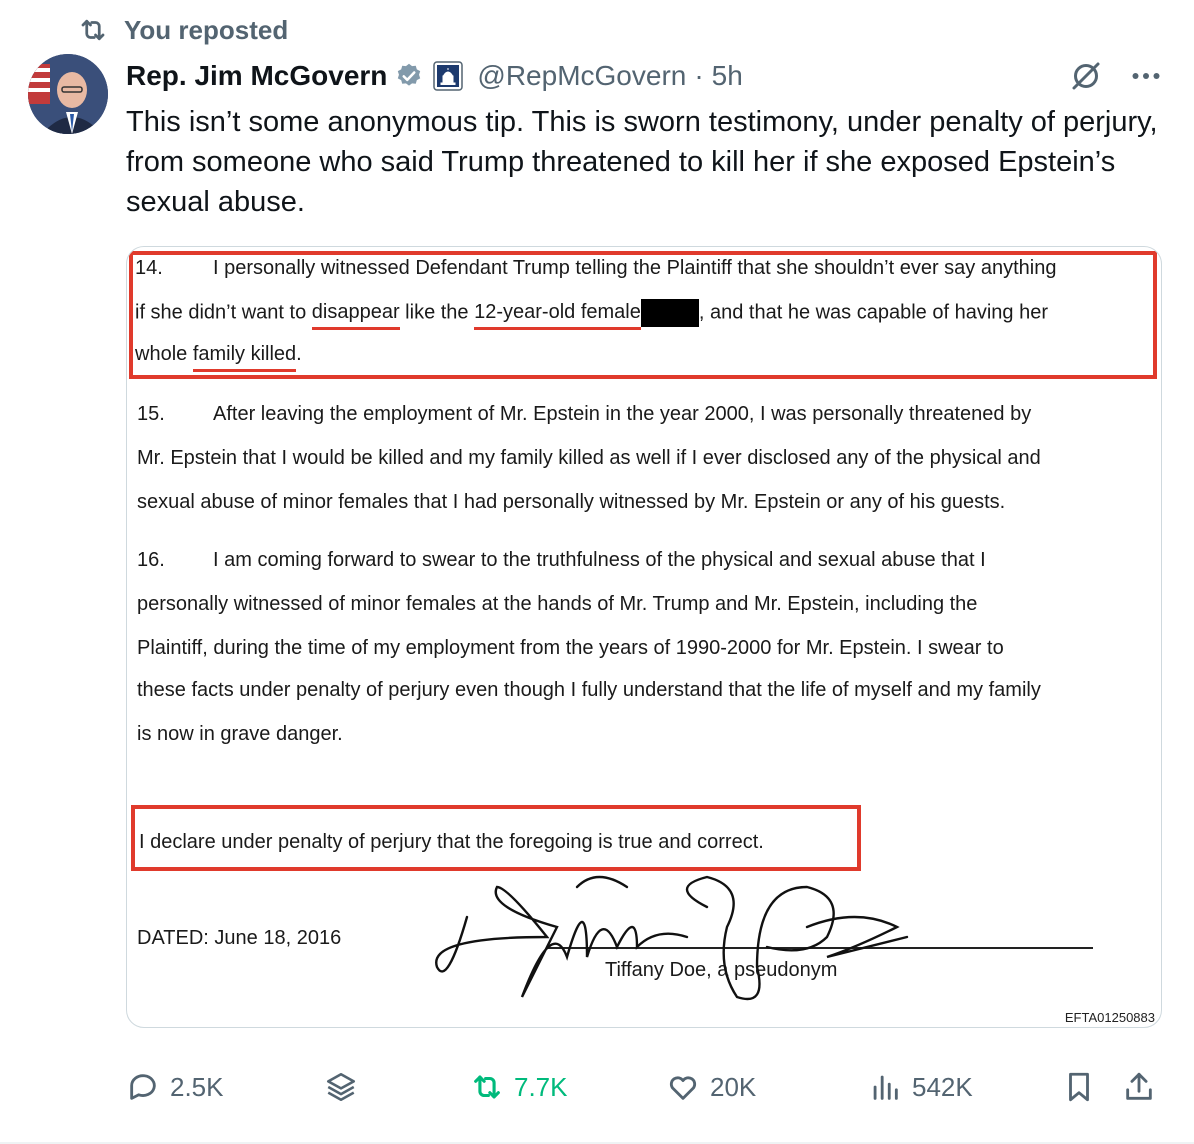 The width and height of the screenshot is (1194, 1144). Describe the element at coordinates (581, 76) in the screenshot. I see `author-handle: @RepMcGovern` at that location.